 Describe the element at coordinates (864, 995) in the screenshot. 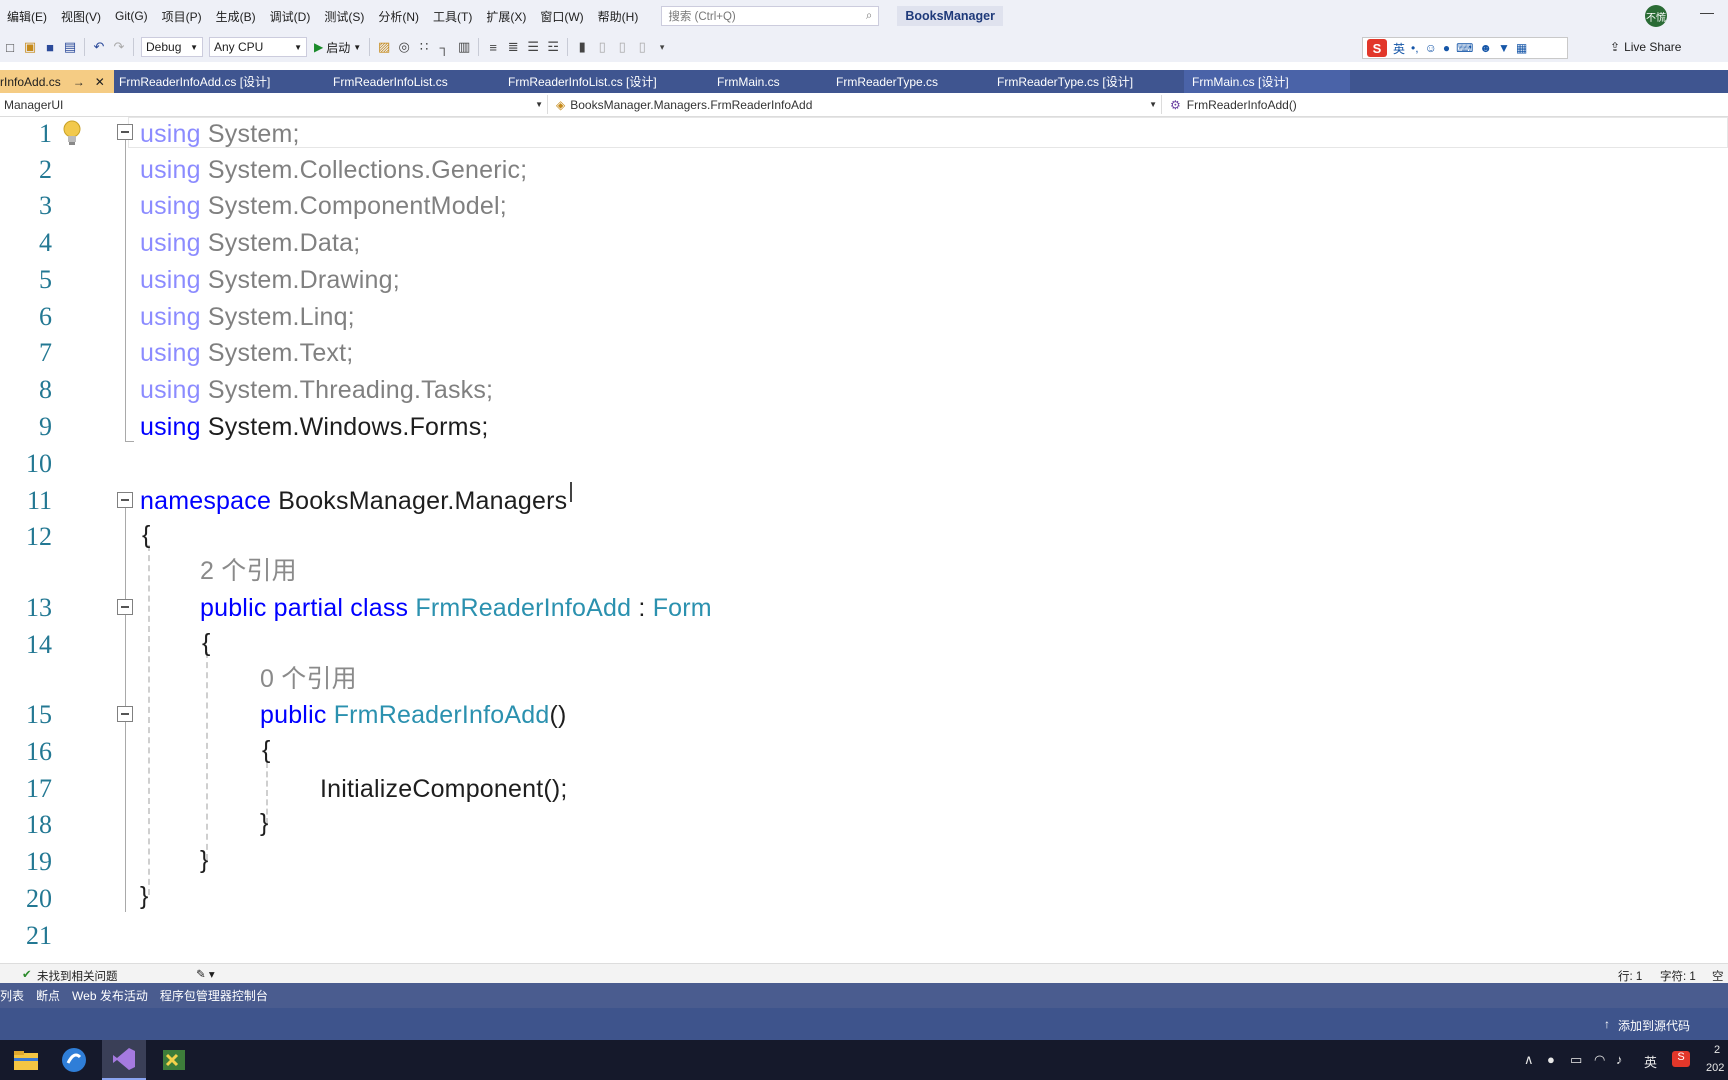

I see `tool-window-tabs: 列表 断点 Web 发布活动 程序包管理器控制台` at that location.